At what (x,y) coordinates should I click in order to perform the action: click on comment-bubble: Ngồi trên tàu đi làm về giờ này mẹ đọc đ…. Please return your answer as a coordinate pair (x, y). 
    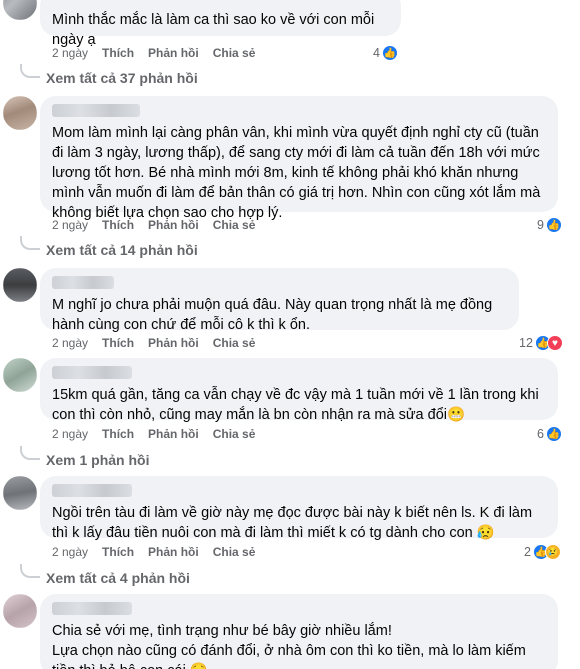
    Looking at the image, I should click on (299, 508).